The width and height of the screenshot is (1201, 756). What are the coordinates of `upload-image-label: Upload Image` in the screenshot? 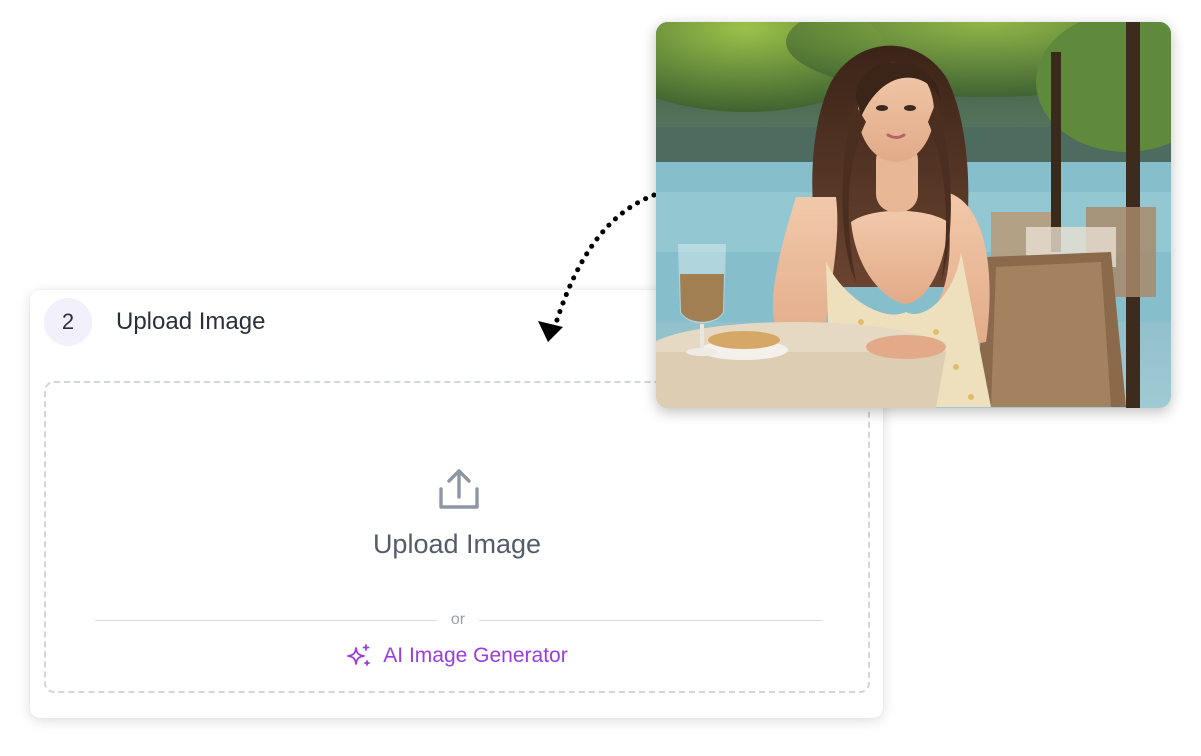 It's located at (457, 544).